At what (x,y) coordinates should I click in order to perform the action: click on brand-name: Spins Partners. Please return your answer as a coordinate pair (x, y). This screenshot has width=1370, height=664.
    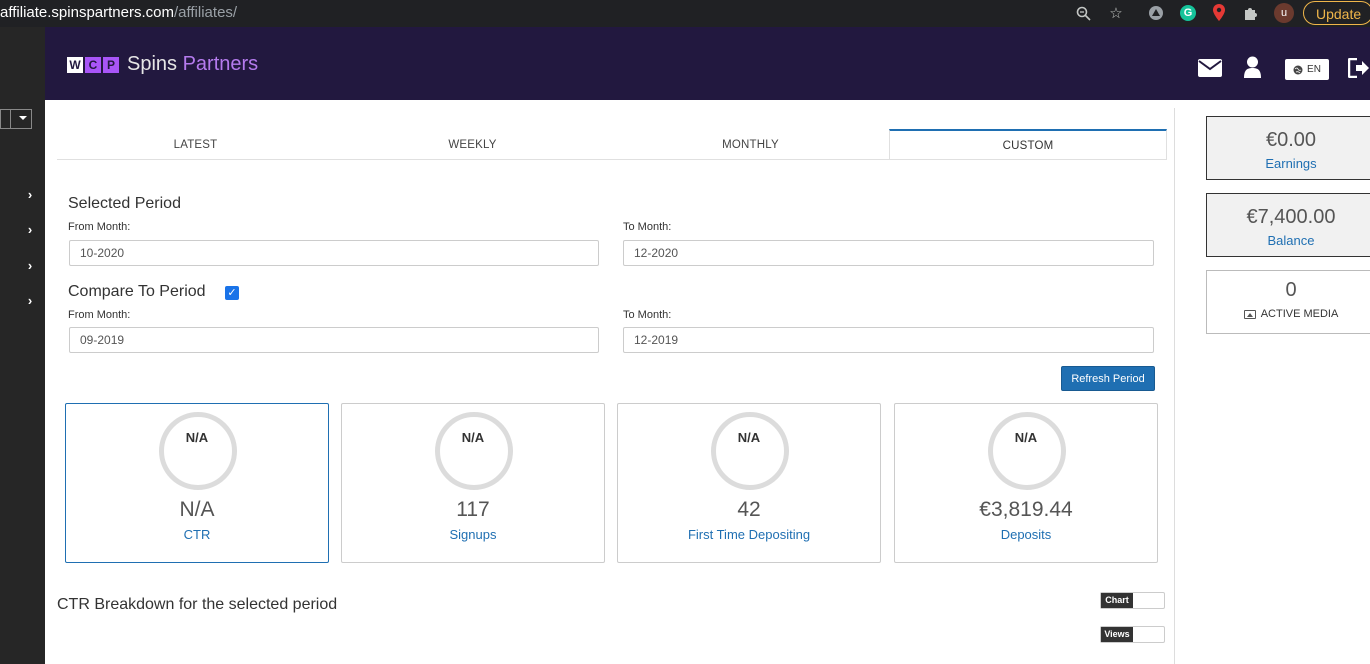
    Looking at the image, I should click on (192, 64).